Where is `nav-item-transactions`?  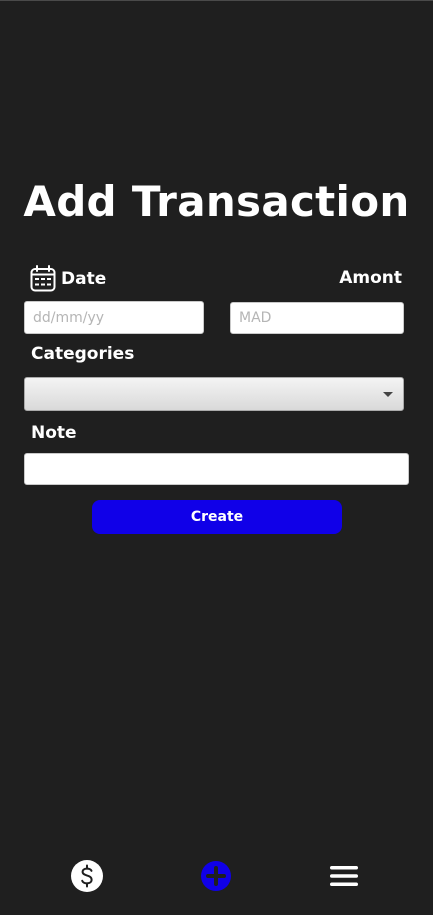
nav-item-transactions is located at coordinates (87, 876).